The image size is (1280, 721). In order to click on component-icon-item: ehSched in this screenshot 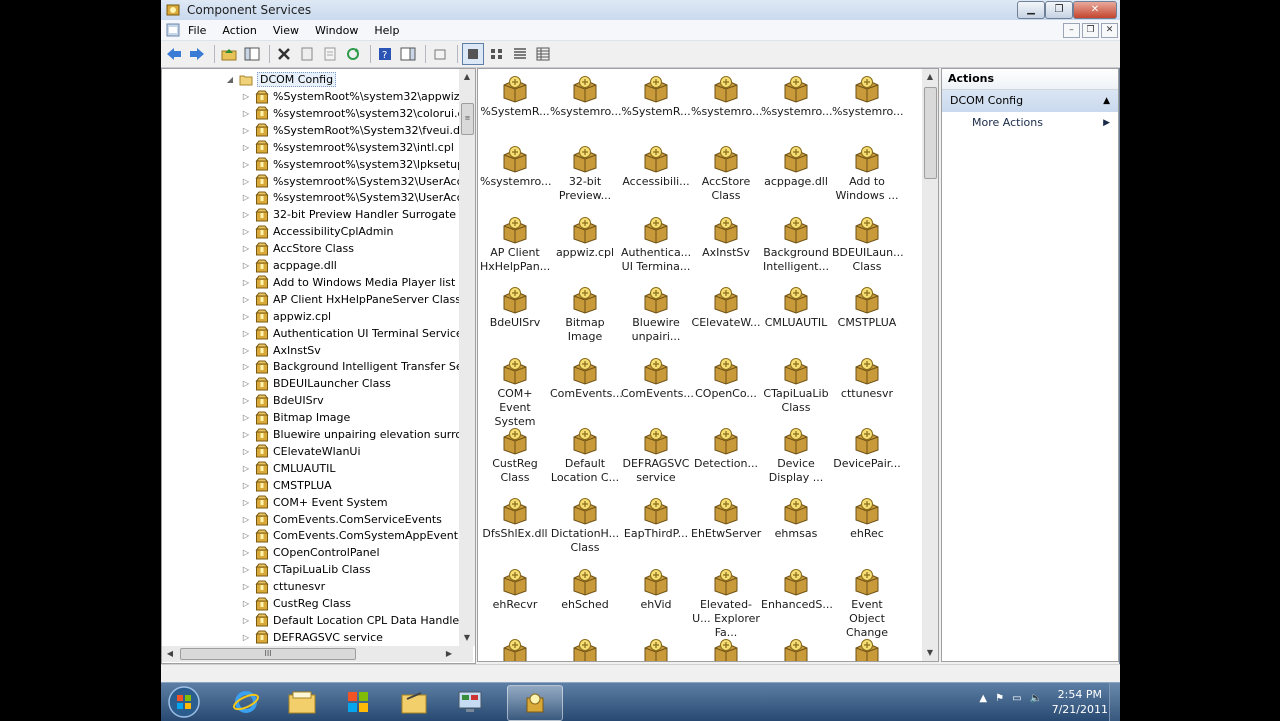, I will do `click(585, 590)`.